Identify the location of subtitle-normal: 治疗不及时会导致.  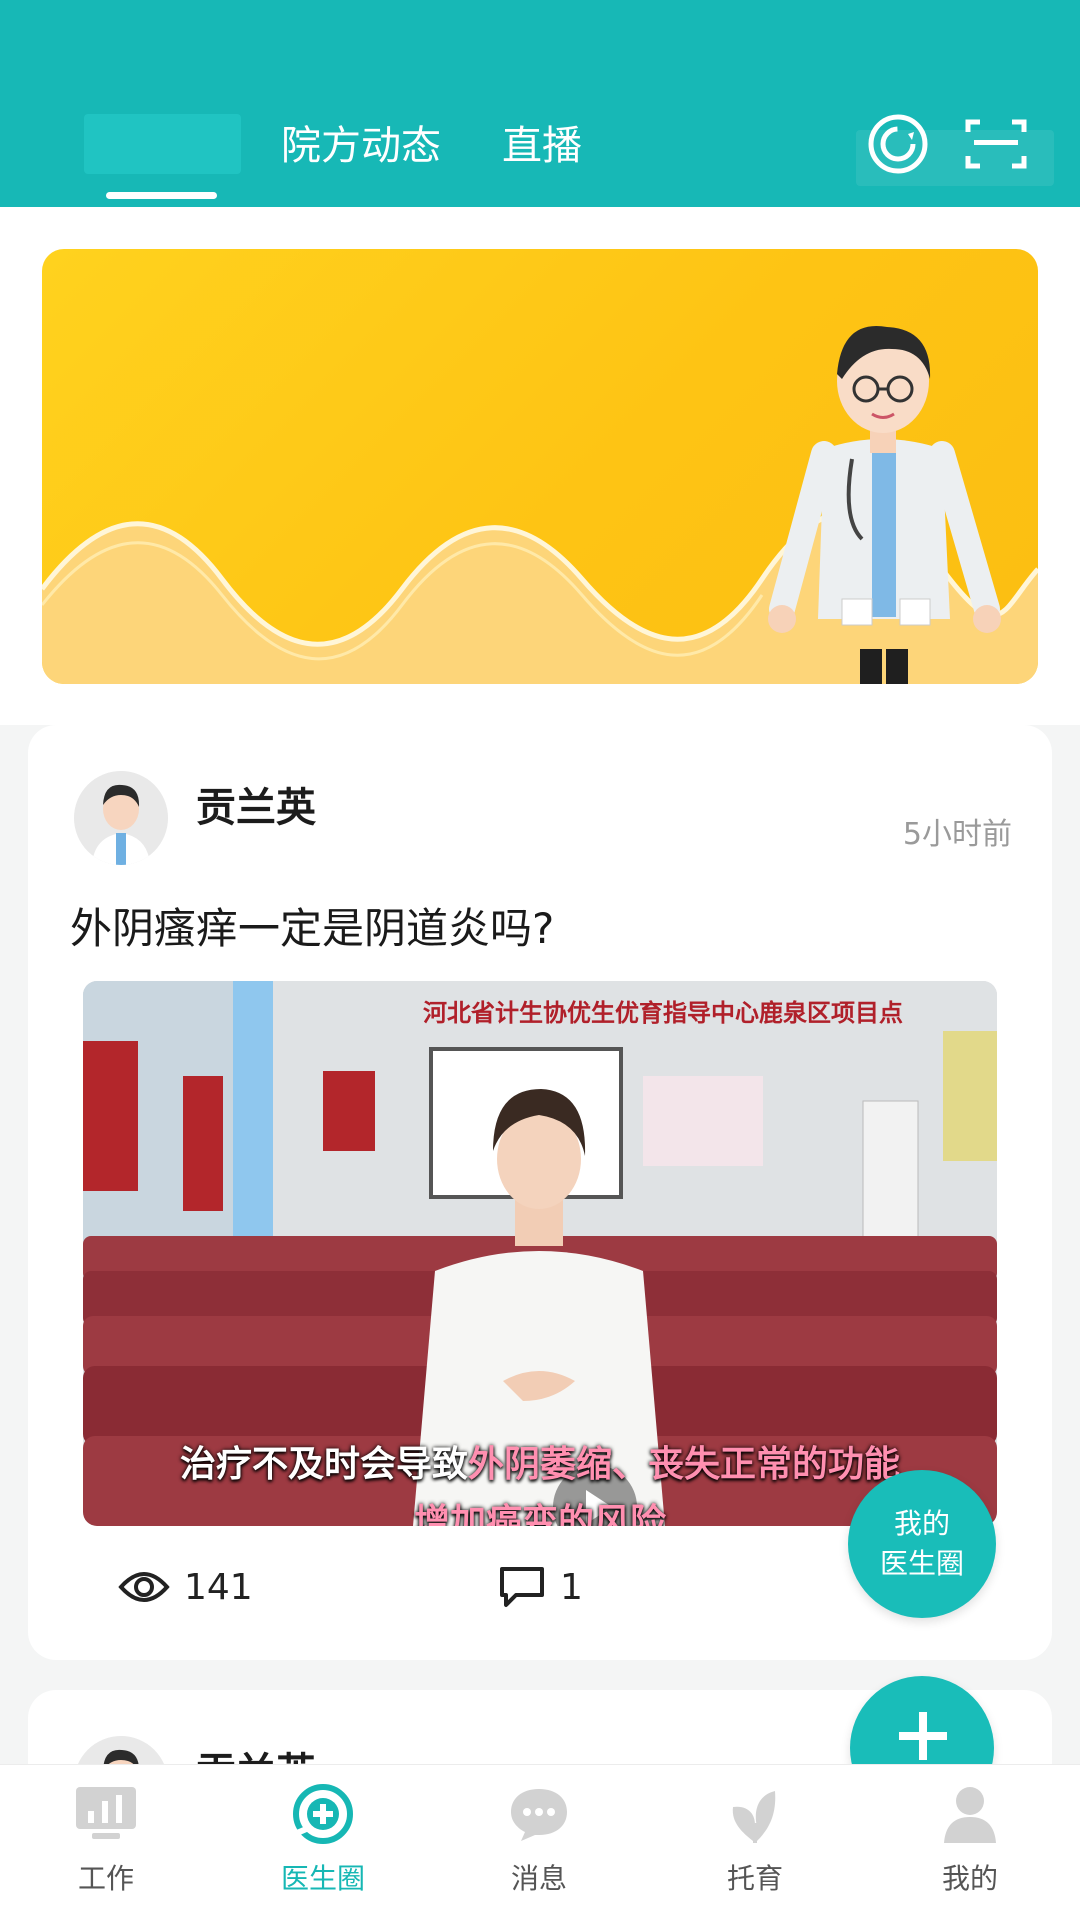
(323, 1464).